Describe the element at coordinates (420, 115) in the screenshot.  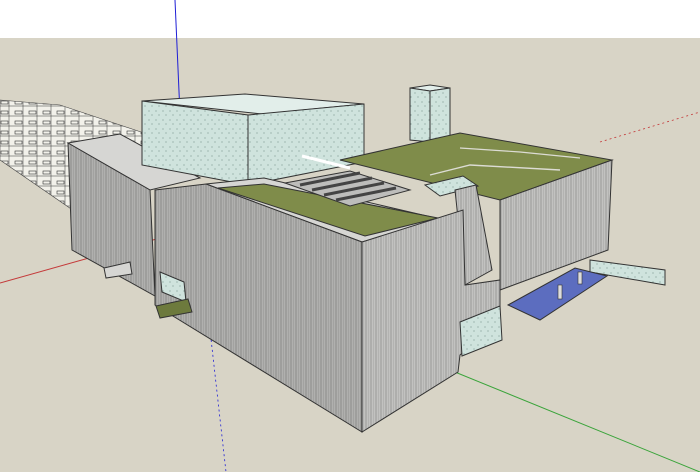
I see `stair-core-left` at that location.